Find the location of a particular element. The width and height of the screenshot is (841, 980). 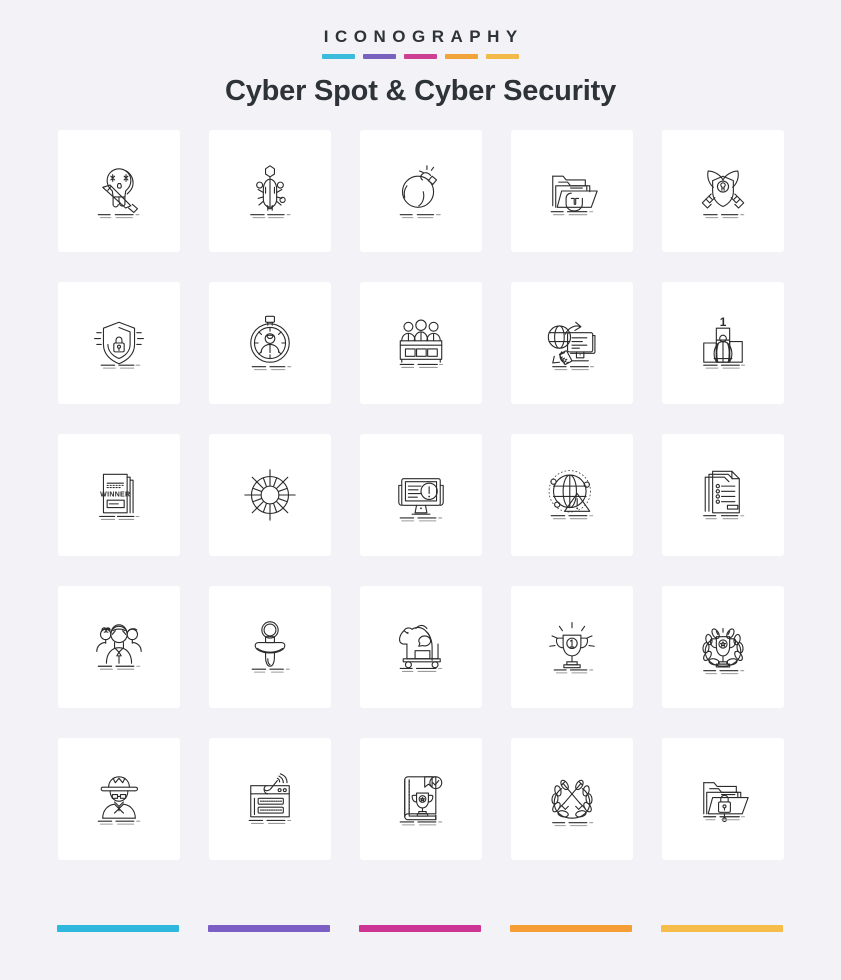

eyebrow-label: ICONOGRAPHY is located at coordinates (423, 36).